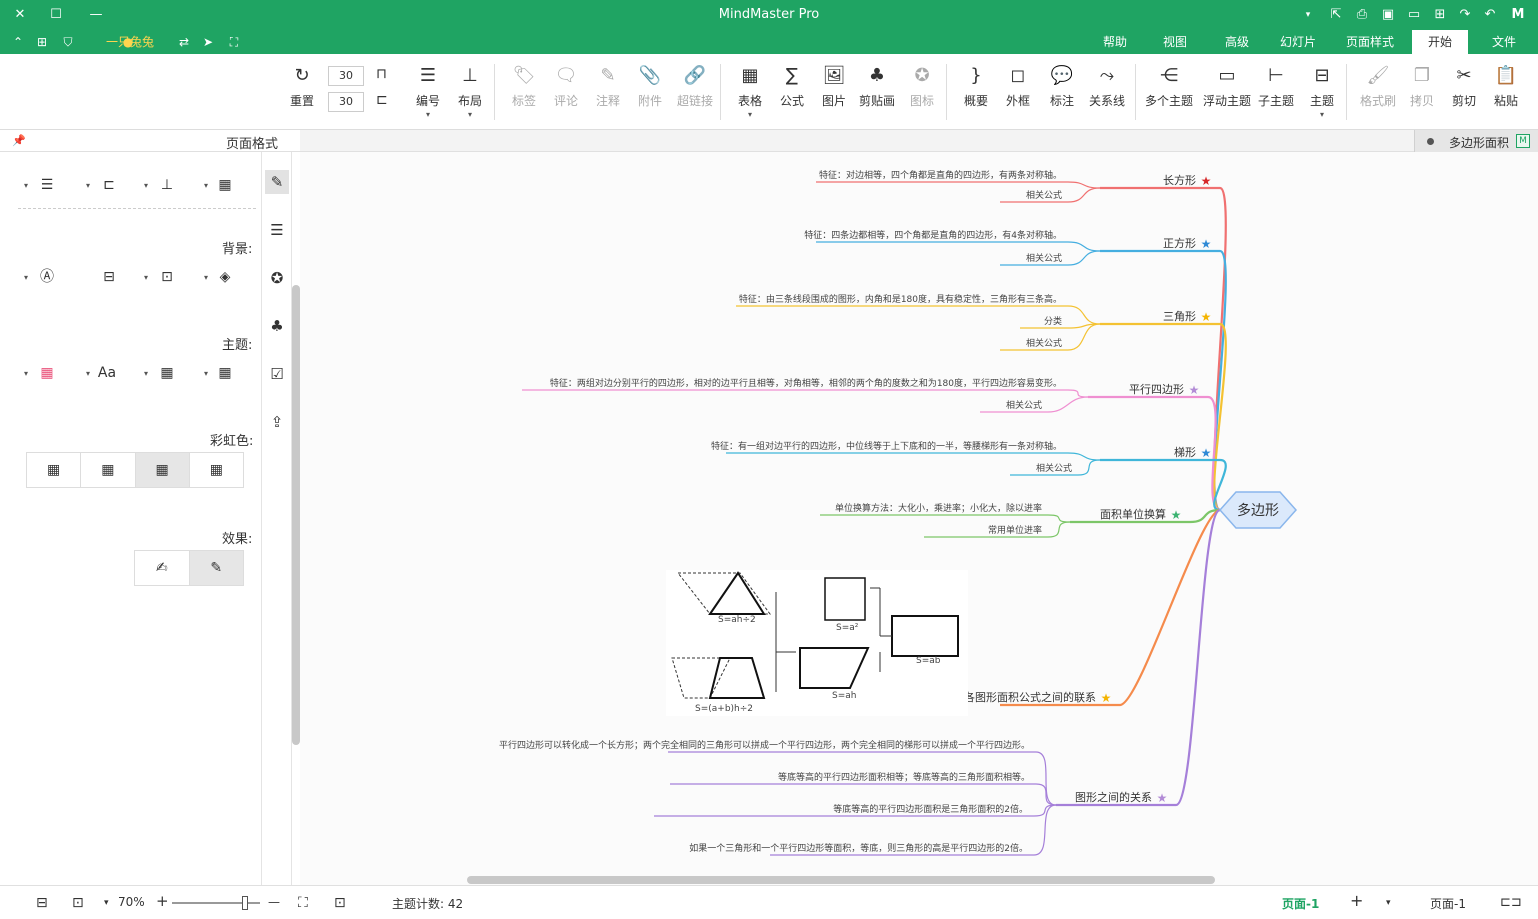  I want to click on vertical-scrollbar, so click(296, 515).